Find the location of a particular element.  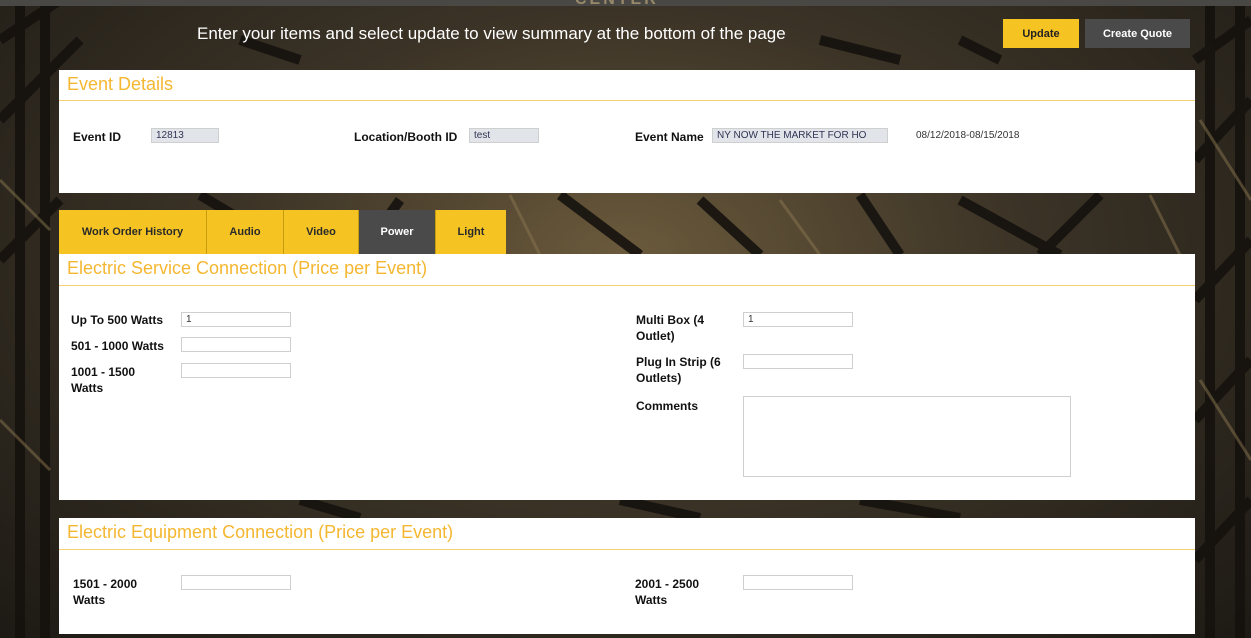

event-details-title: Event Details is located at coordinates (627, 85).